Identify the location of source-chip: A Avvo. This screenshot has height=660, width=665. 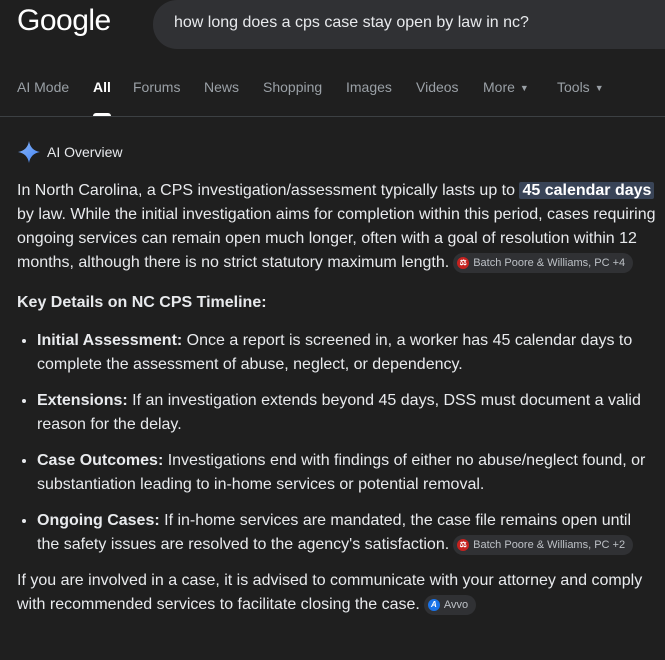
(450, 605).